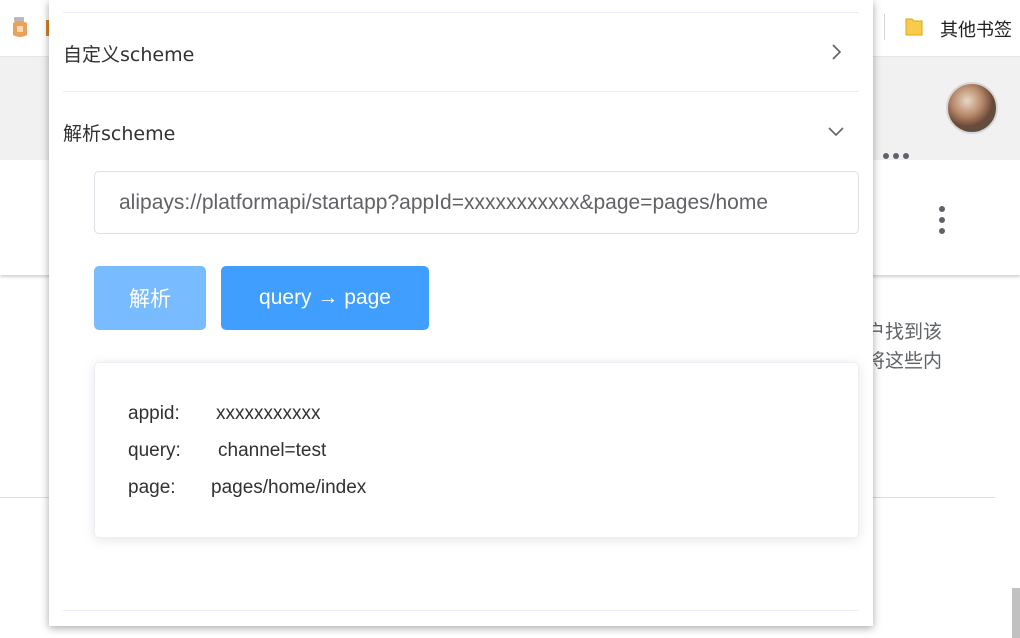  I want to click on chevron-down-icon, so click(836, 132).